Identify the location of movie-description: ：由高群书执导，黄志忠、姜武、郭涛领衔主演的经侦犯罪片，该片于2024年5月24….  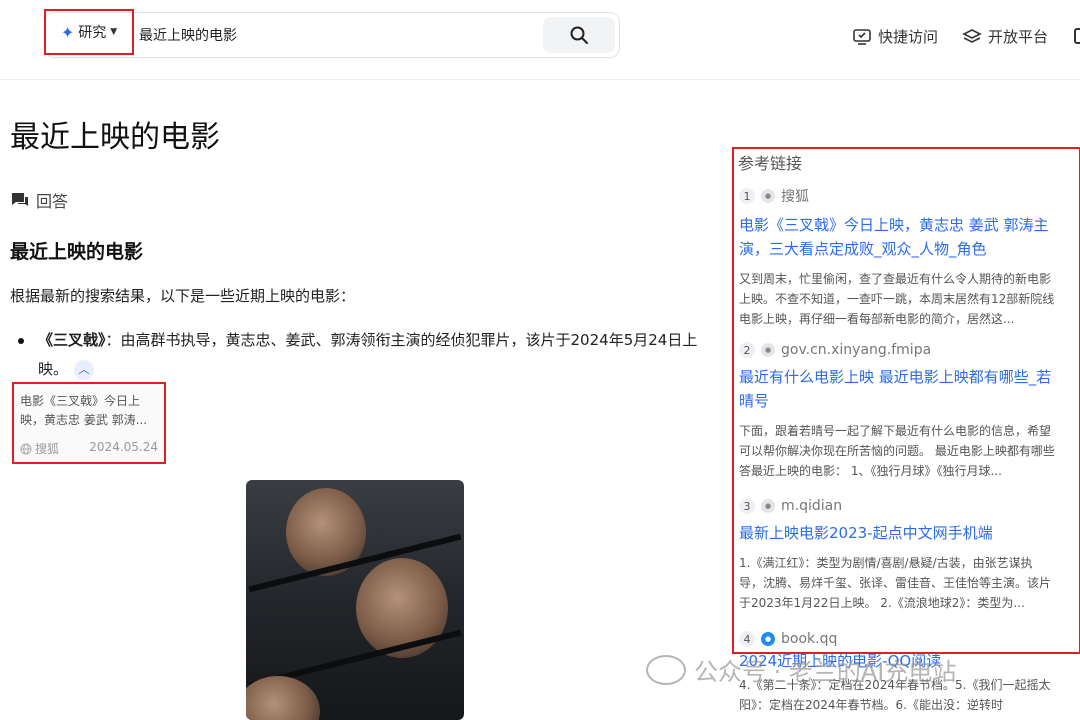
(368, 354).